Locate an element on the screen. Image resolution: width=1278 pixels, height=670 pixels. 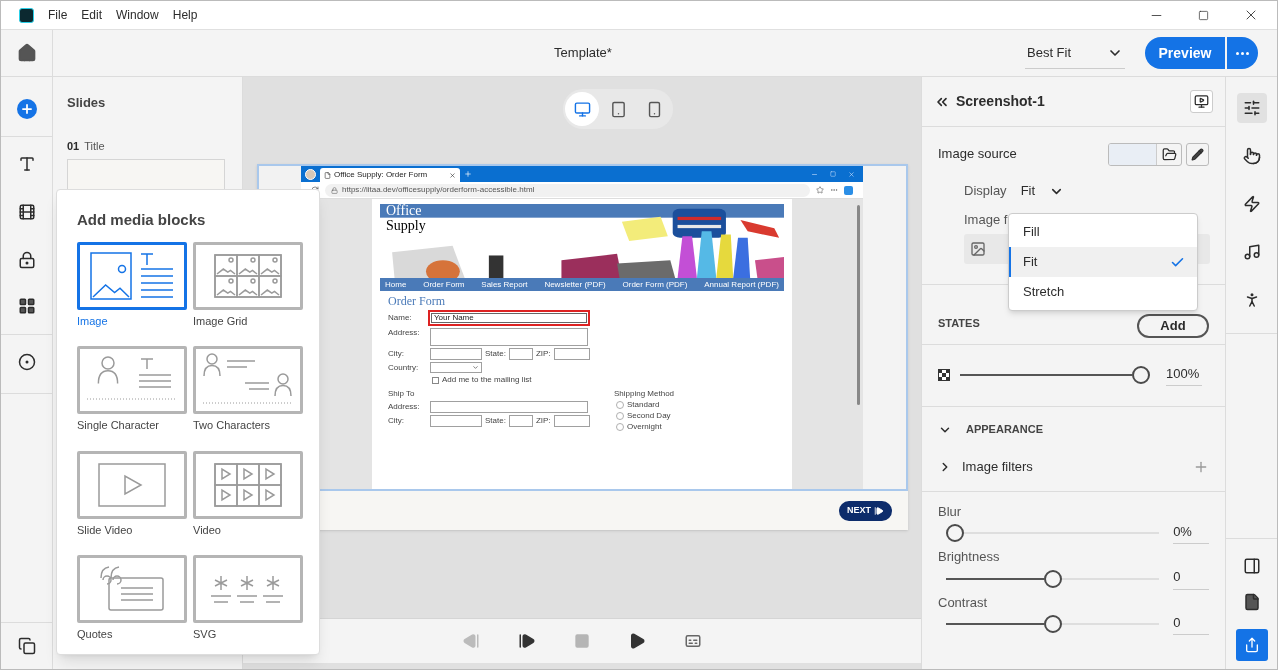
slide-name: Title is located at coordinates (94, 146).